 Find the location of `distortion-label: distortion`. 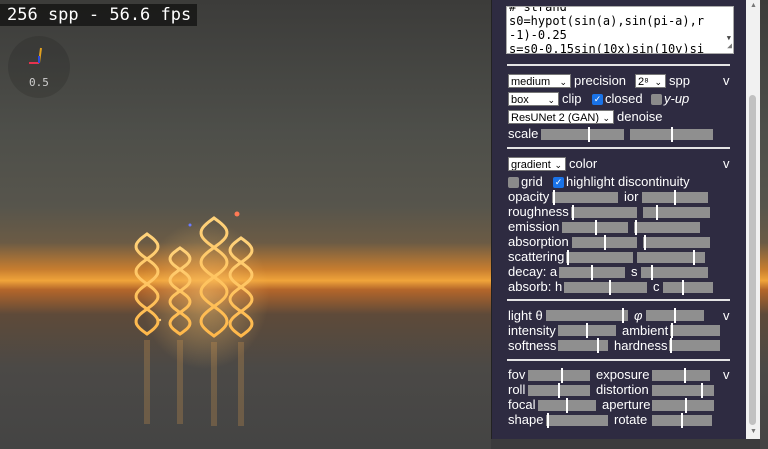

distortion-label: distortion is located at coordinates (622, 389).